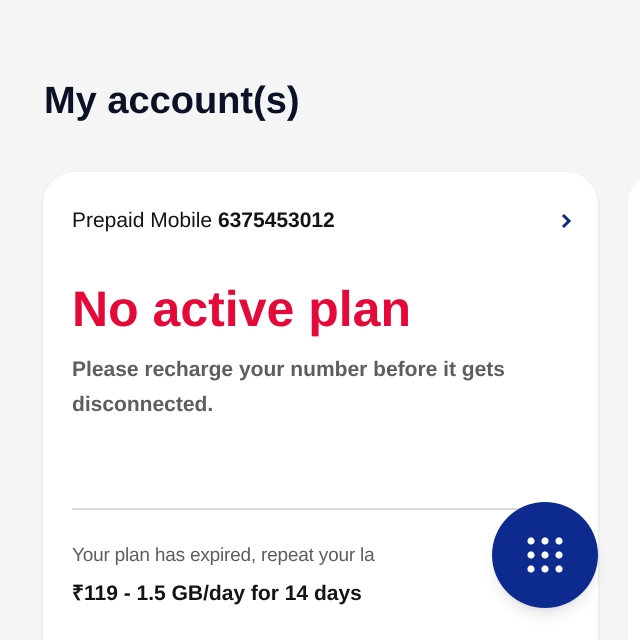 The width and height of the screenshot is (640, 640). What do you see at coordinates (223, 556) in the screenshot?
I see `expired-text: Your plan has expired, repeat your la` at bounding box center [223, 556].